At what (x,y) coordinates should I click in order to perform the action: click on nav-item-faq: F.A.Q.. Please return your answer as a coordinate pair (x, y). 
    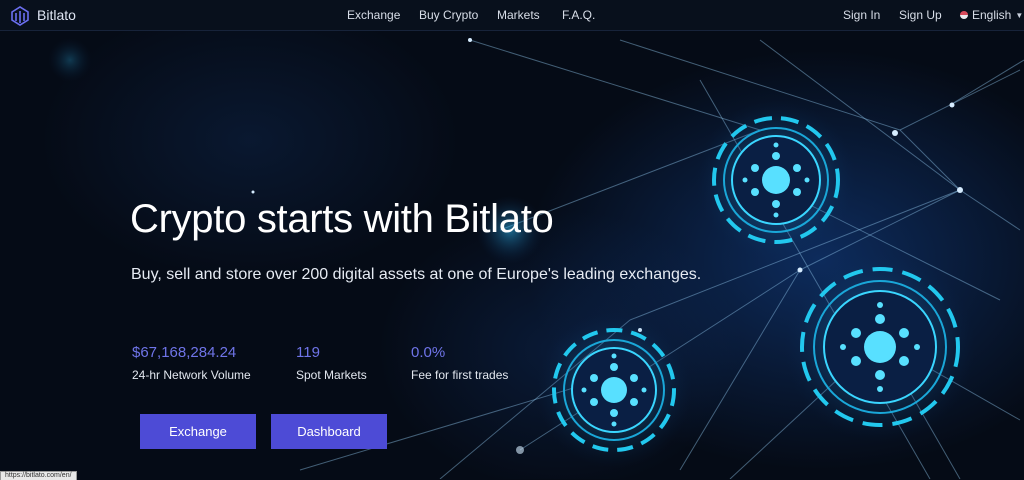
    Looking at the image, I should click on (578, 15).